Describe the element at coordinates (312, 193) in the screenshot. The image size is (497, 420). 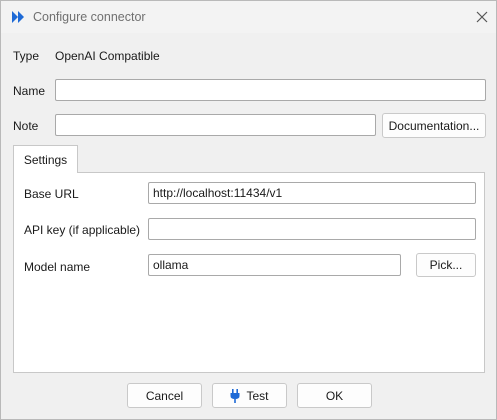
I see `base-url-input` at that location.